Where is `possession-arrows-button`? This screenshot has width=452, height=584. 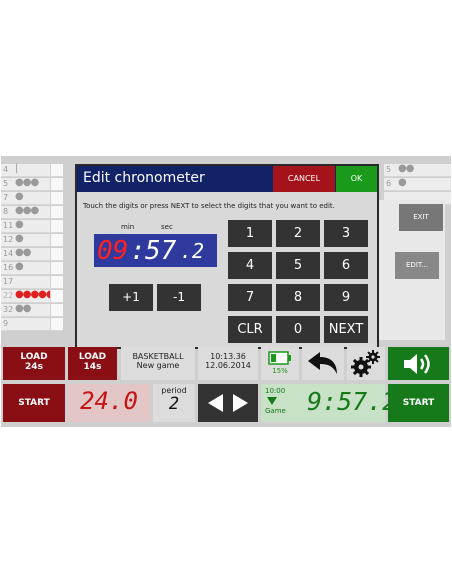 possession-arrows-button is located at coordinates (228, 403).